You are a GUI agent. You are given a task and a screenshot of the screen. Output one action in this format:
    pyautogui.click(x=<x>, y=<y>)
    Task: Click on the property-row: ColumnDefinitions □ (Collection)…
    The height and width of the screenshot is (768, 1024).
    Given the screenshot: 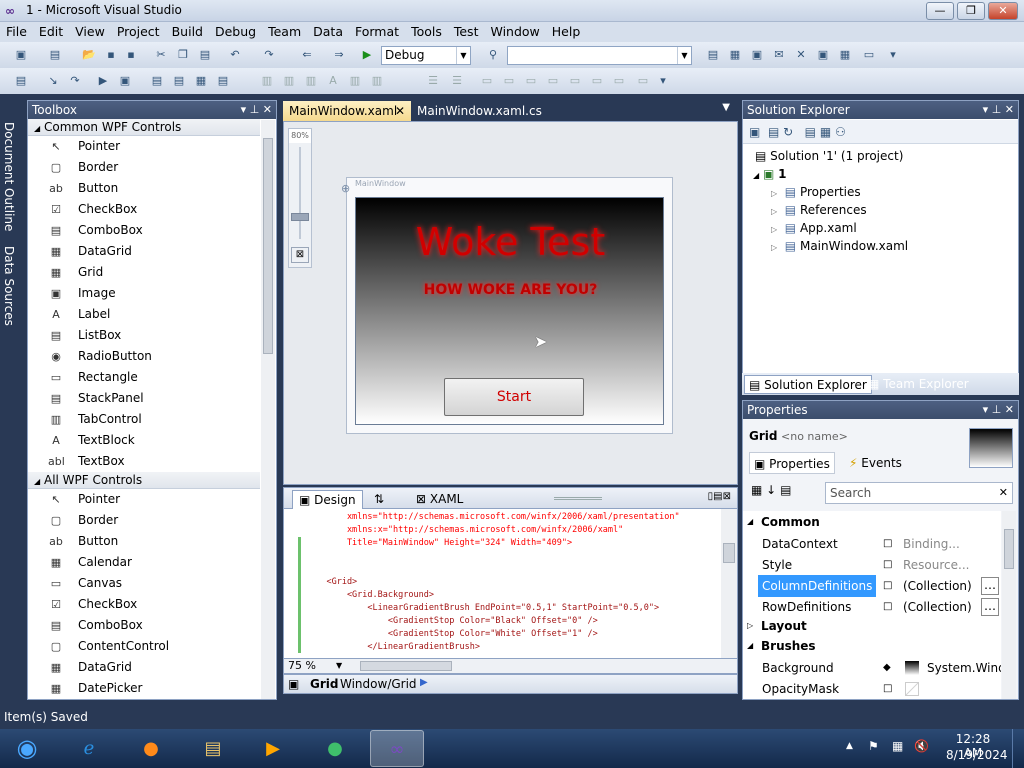 What is the action you would take?
    pyautogui.click(x=872, y=586)
    